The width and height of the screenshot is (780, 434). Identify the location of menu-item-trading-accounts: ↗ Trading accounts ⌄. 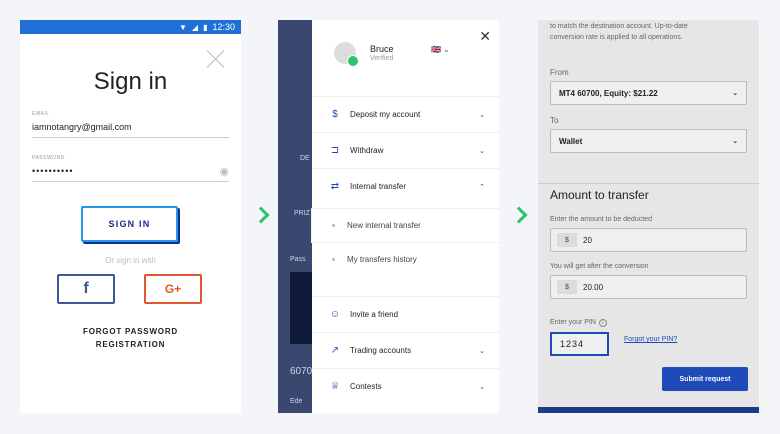
(405, 350).